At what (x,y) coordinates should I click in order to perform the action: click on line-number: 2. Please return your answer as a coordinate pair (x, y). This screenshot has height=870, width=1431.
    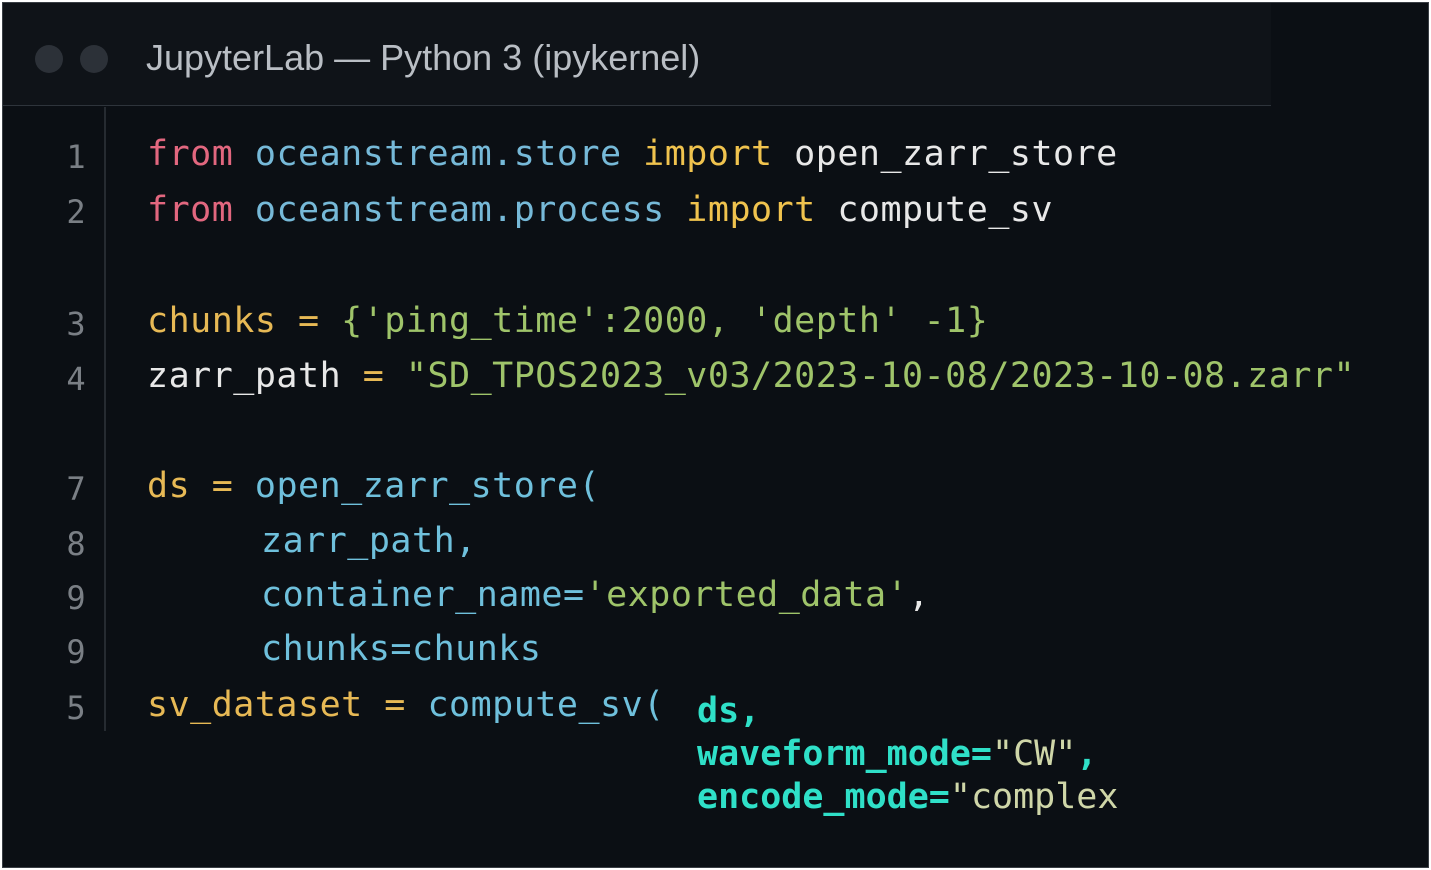
    Looking at the image, I should click on (76, 212).